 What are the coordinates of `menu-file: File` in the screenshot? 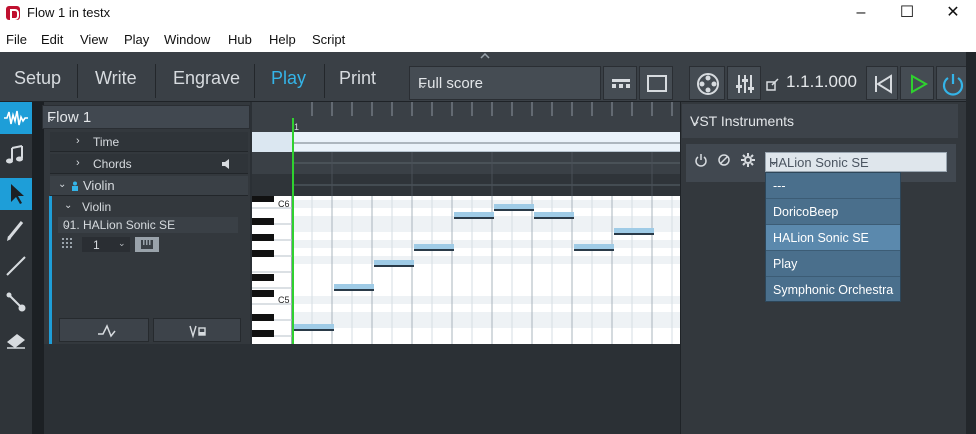 It's located at (16, 39).